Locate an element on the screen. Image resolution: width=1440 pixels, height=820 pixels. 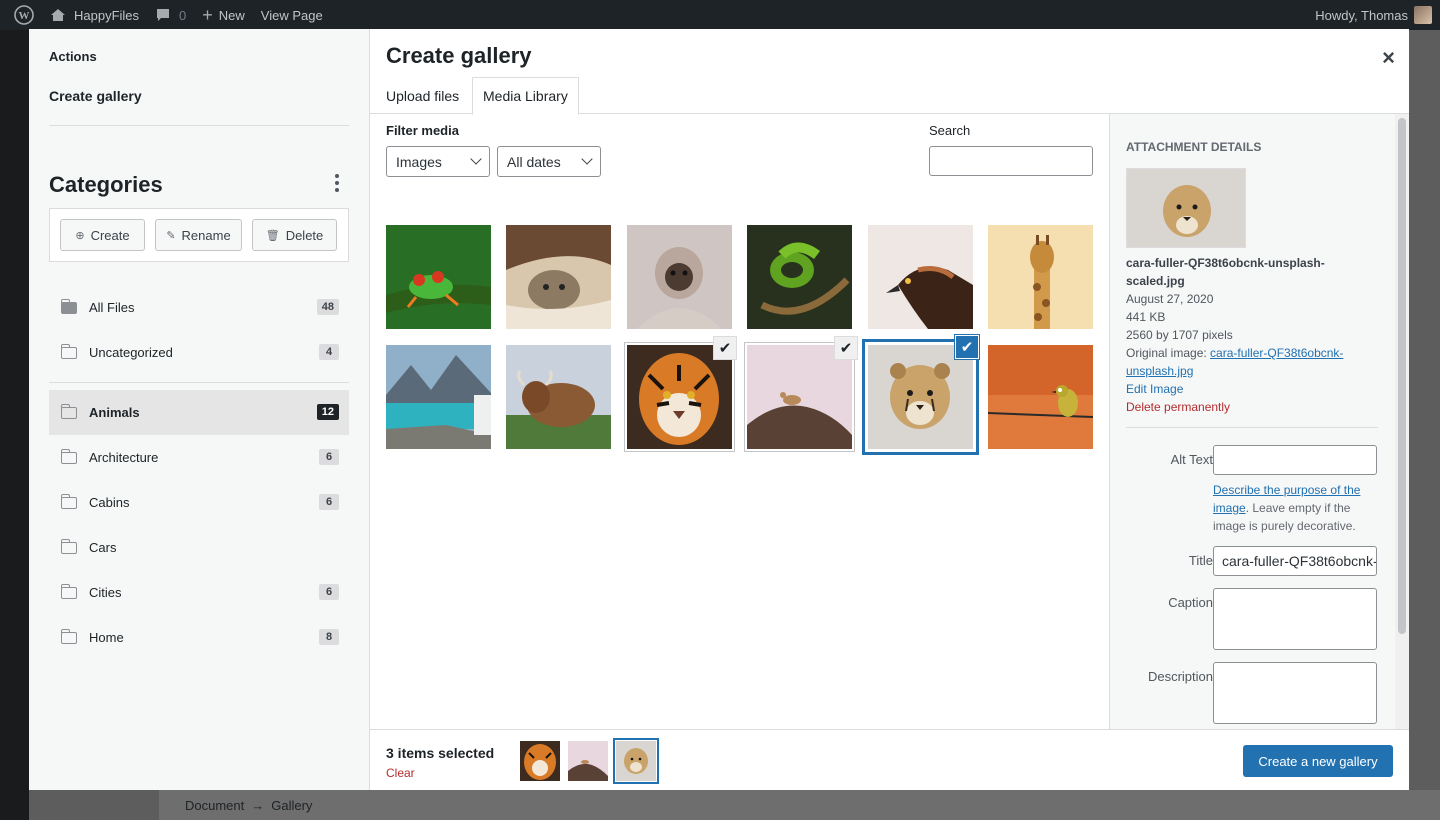
caption-label: Caption is located at coordinates (1190, 602).